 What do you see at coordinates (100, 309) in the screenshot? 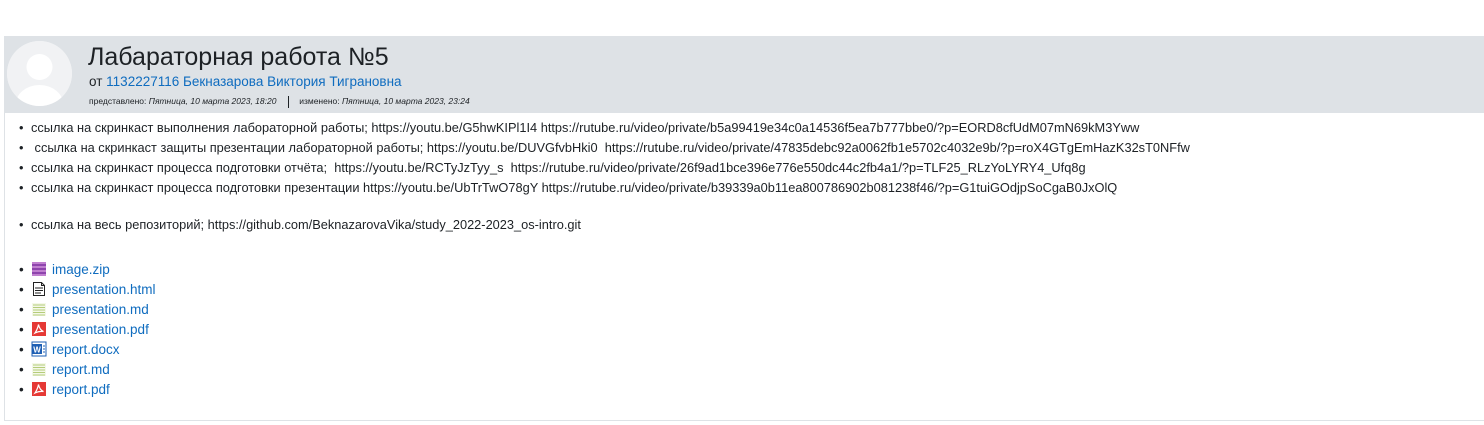
I see `attachment-link: presentation.md` at bounding box center [100, 309].